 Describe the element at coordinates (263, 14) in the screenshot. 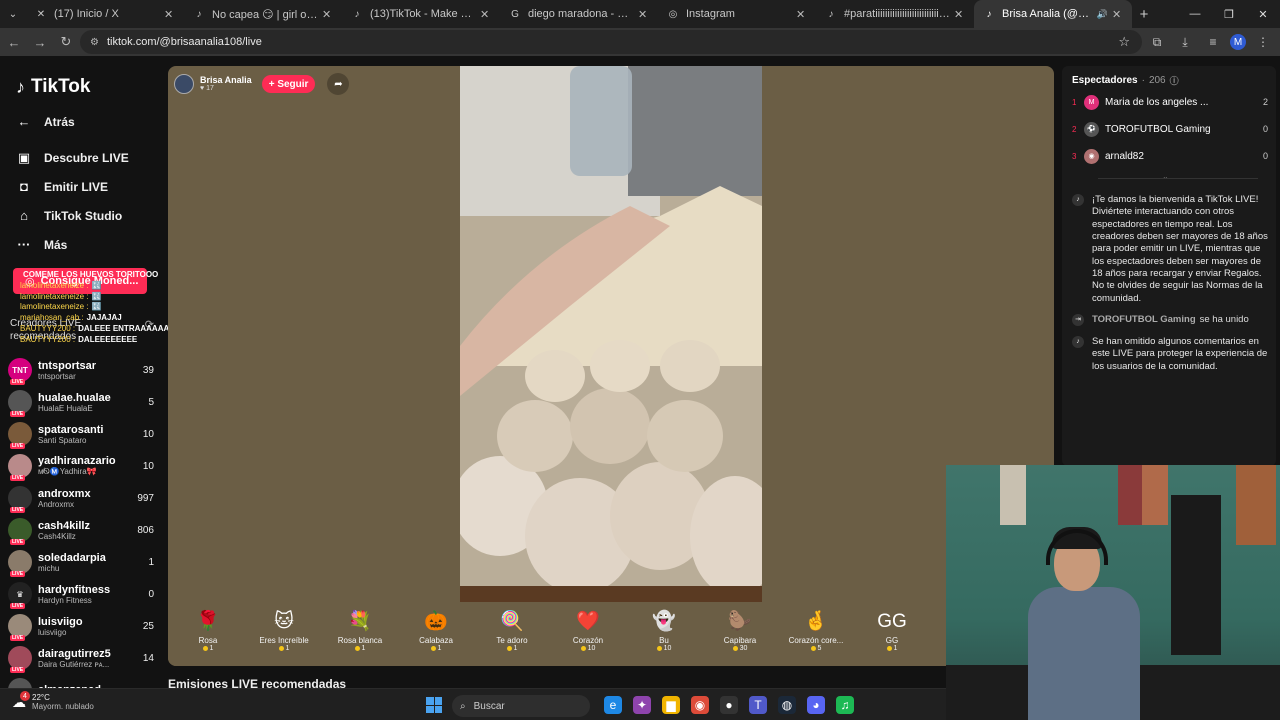

I see `browser-tab: ♪ No capea 😏 | girl of nox | TikTok ✕` at that location.